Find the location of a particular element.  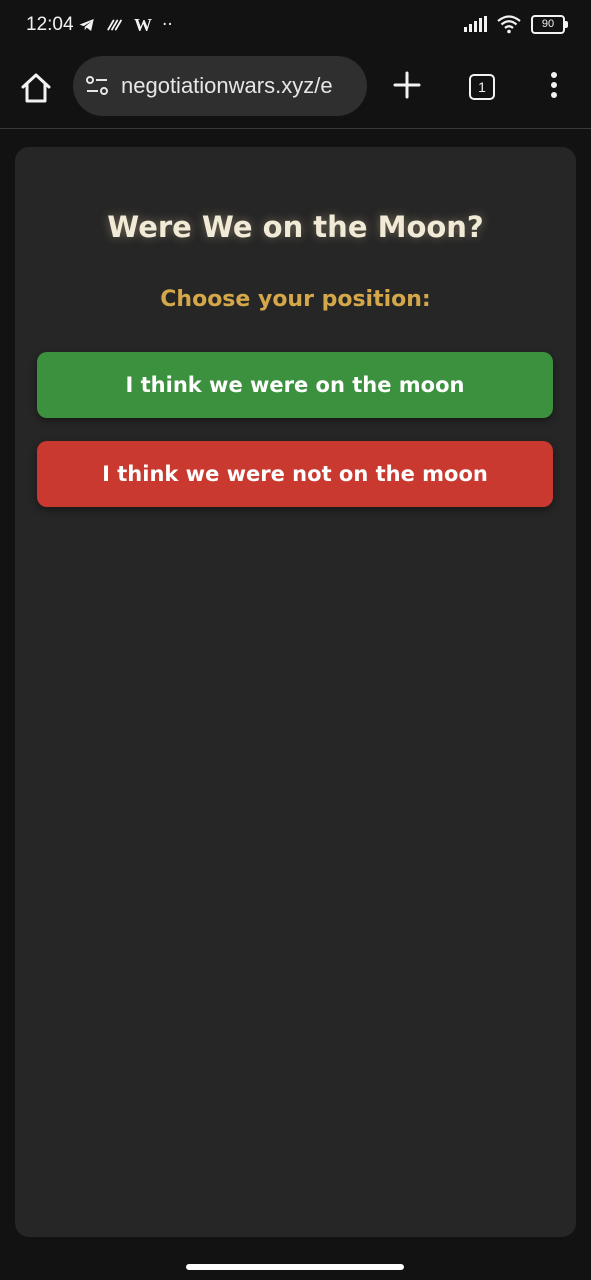

browser-toolbar: negotiationwars.xyz/e 1 is located at coordinates (295, 90).